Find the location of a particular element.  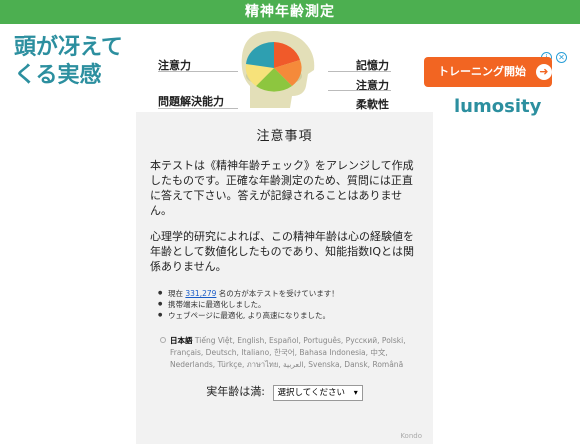

ad-cta-label: トレーニング開始 is located at coordinates (482, 71).